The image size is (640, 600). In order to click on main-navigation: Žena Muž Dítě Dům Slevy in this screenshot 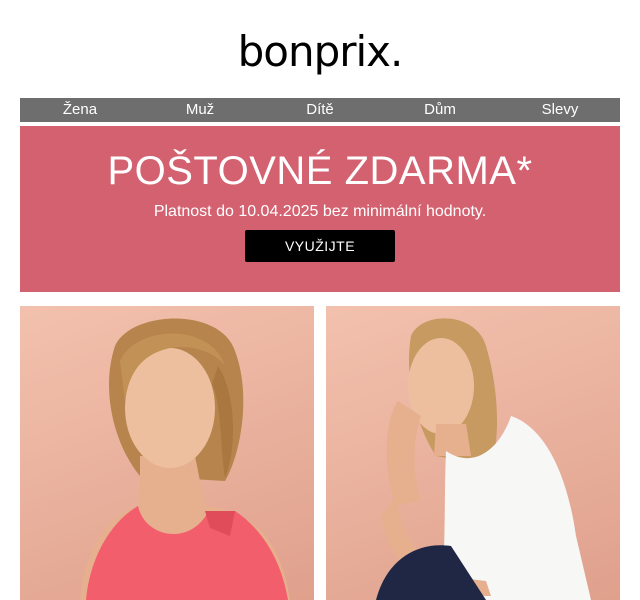, I will do `click(320, 110)`.